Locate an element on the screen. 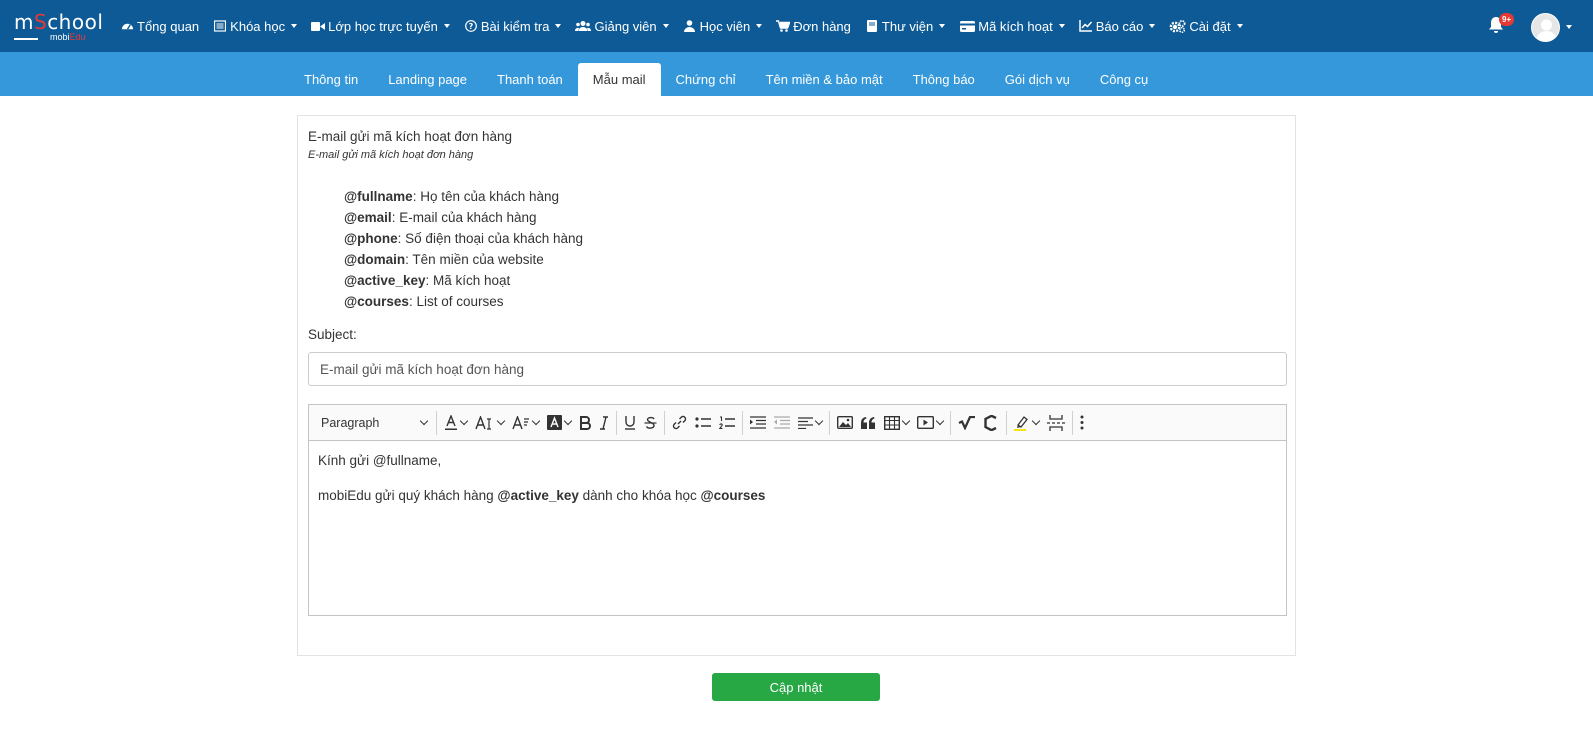 The height and width of the screenshot is (756, 1593). nav-item-library: Thư viện is located at coordinates (905, 26).